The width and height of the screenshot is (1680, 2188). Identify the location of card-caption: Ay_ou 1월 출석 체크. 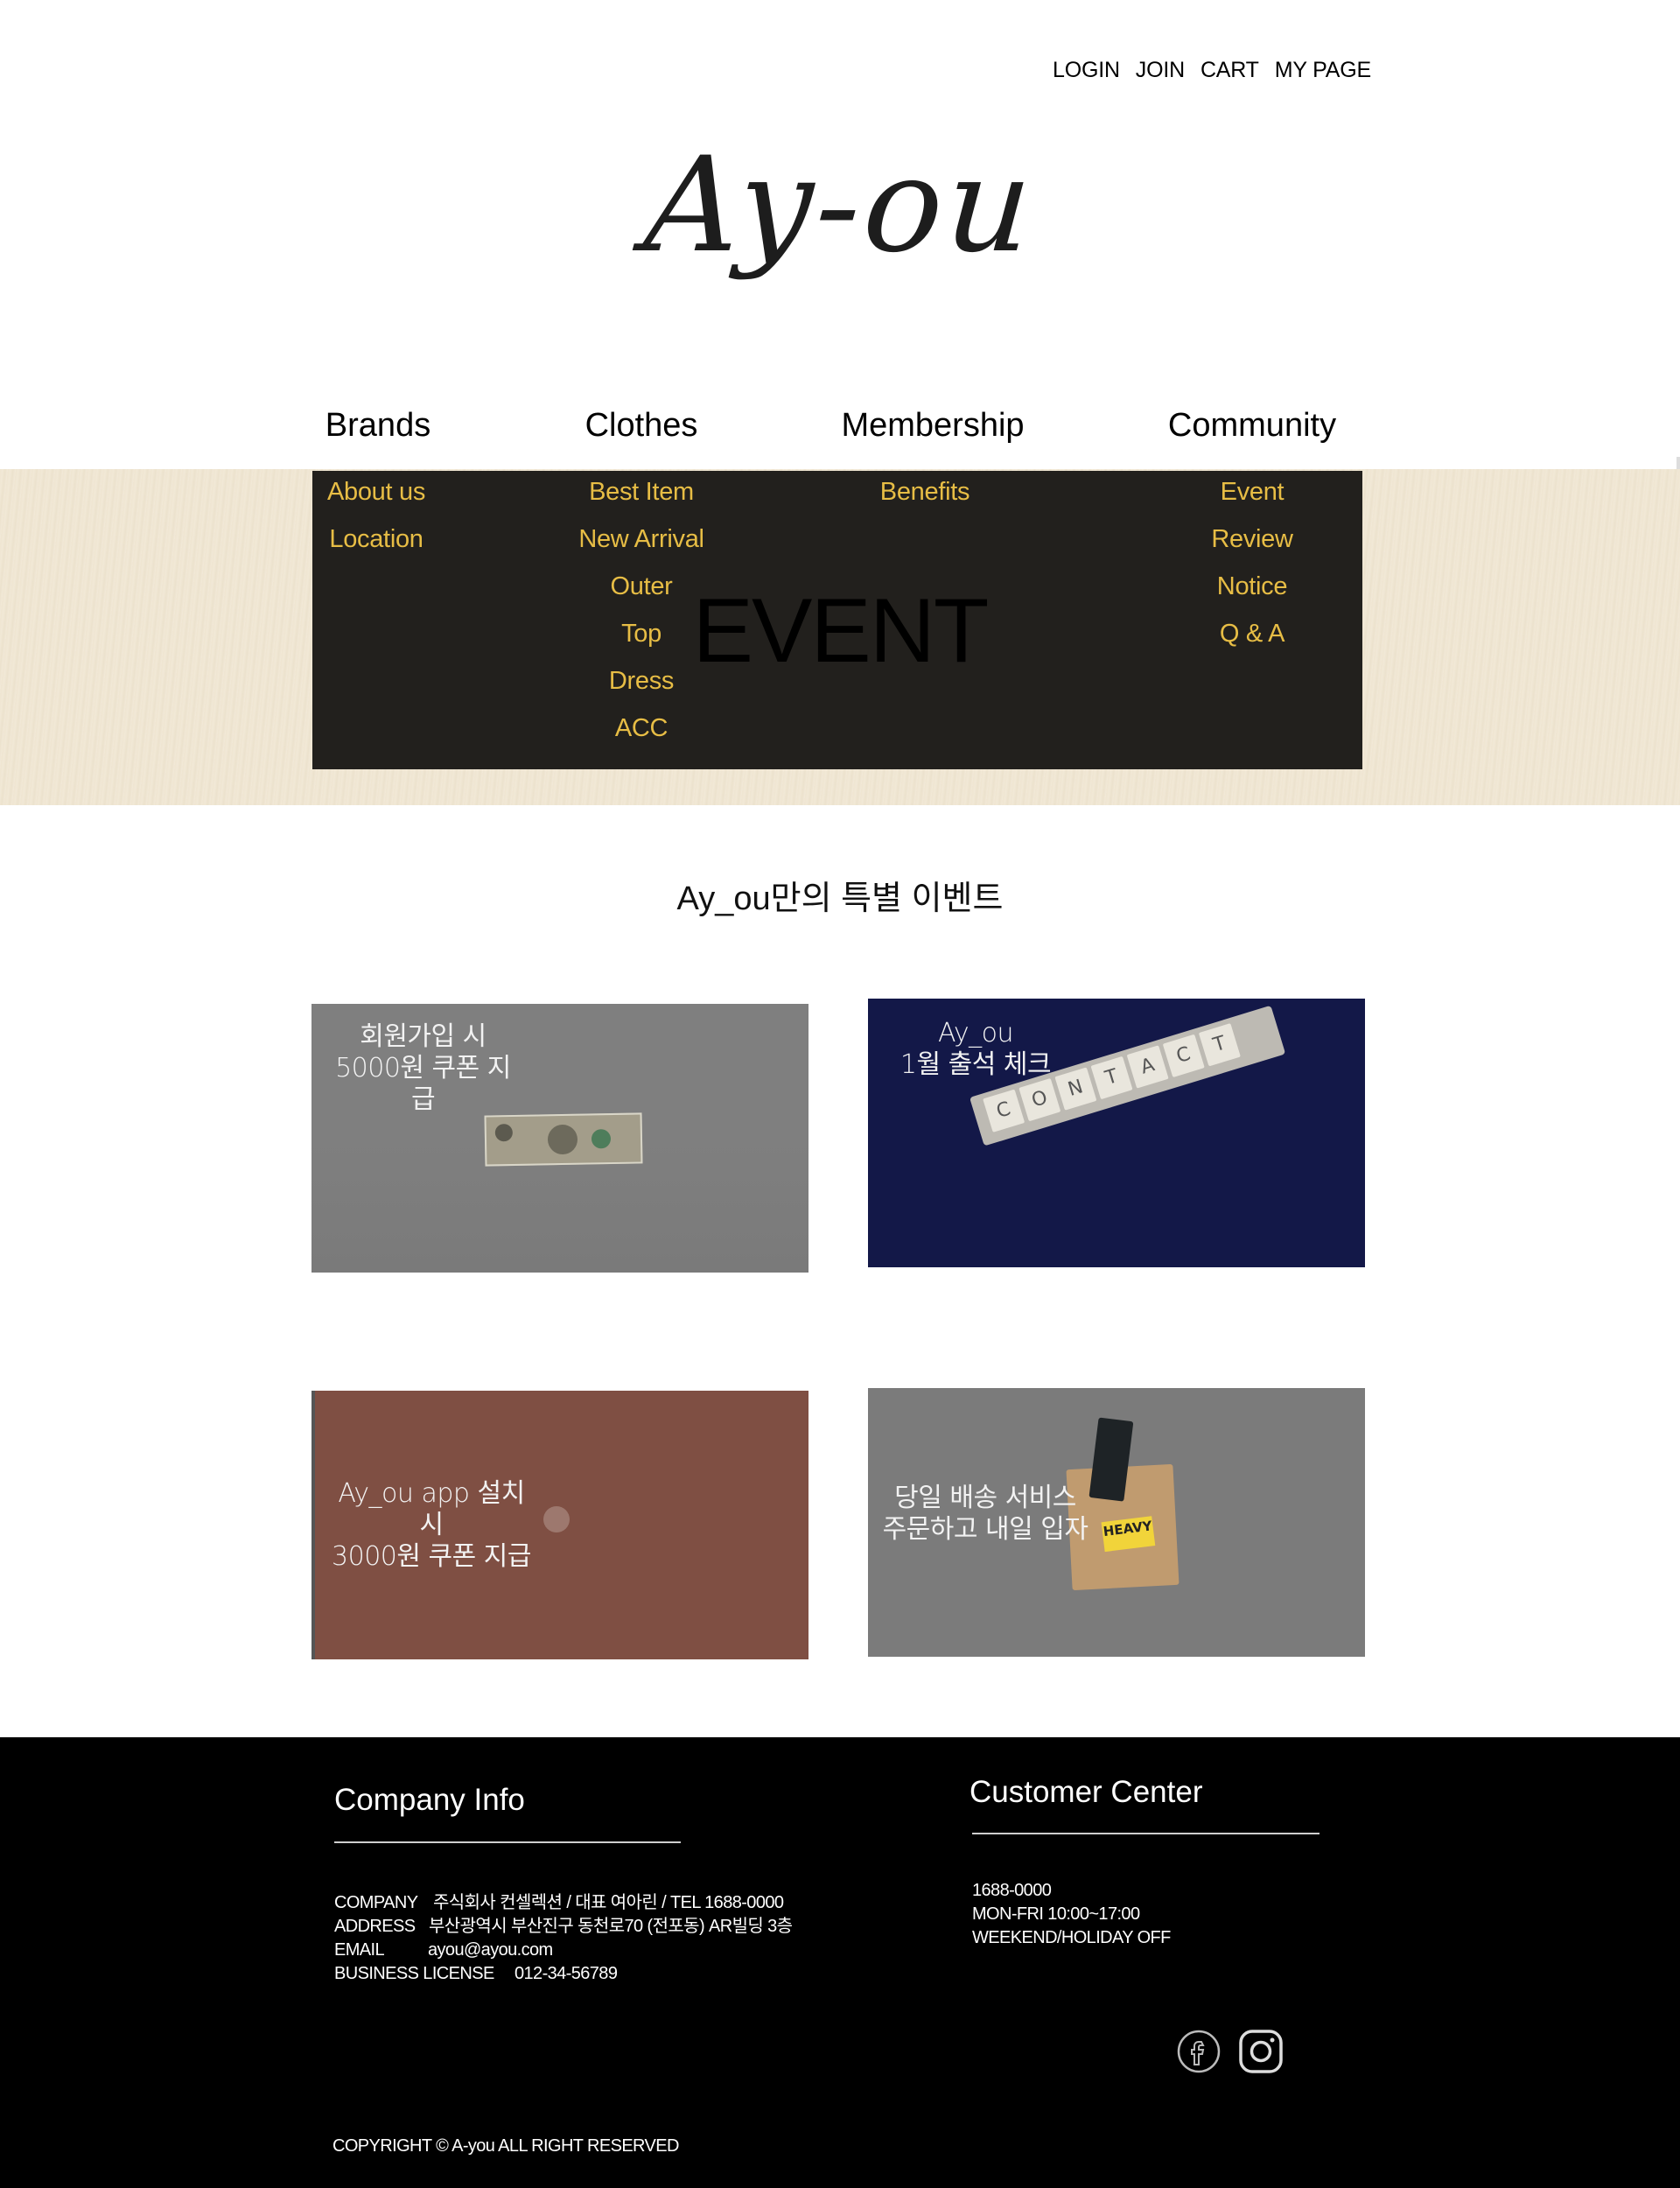
(975, 1049).